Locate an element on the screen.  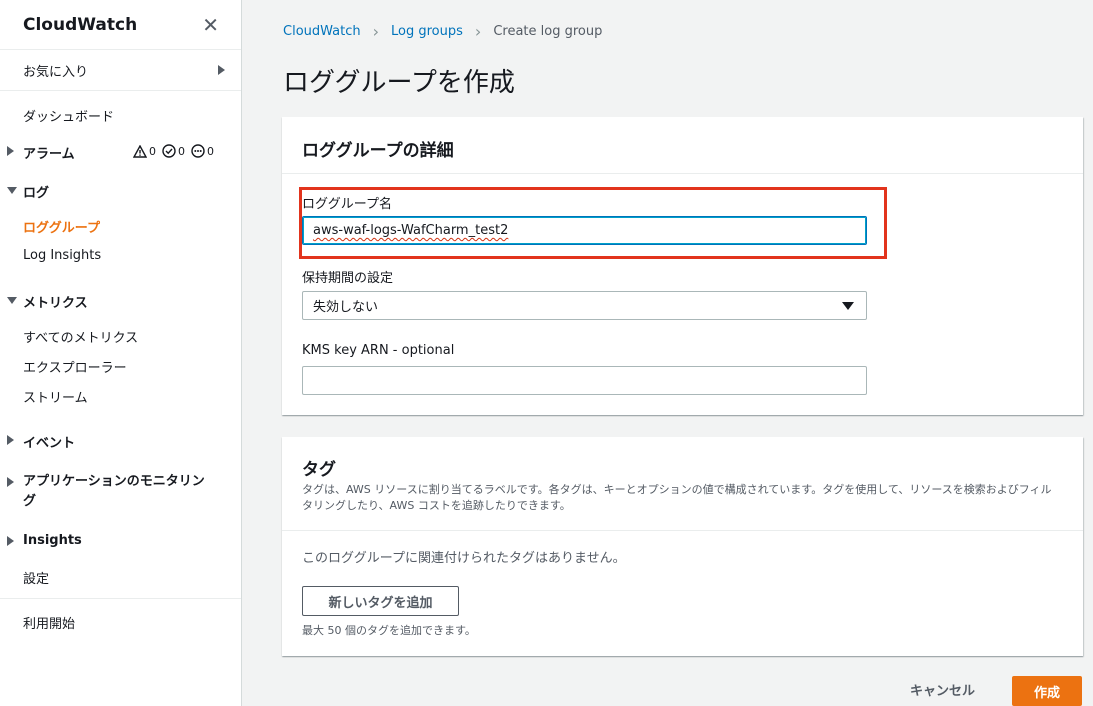
sidebar-section-metrics: メトリクス is located at coordinates (47, 301).